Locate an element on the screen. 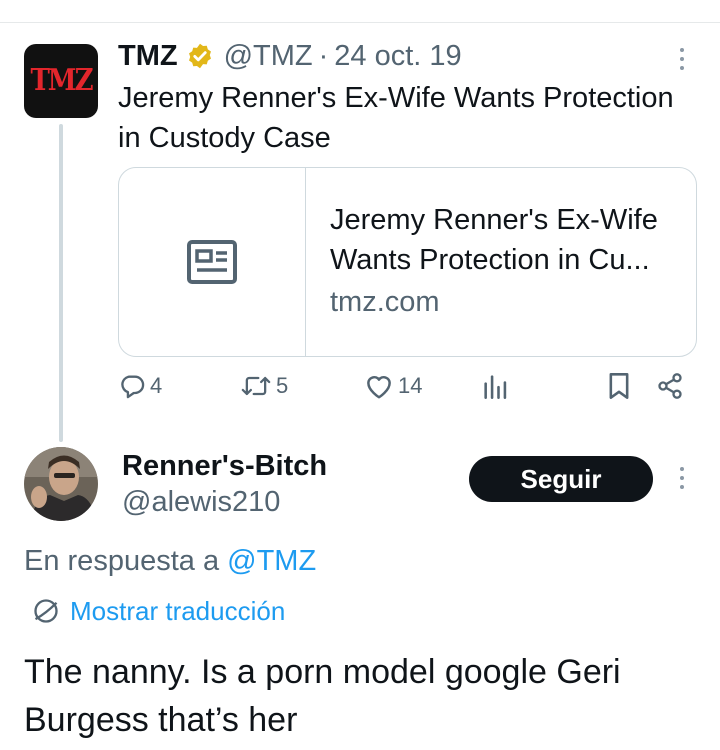  retweet-icon is located at coordinates (256, 386).